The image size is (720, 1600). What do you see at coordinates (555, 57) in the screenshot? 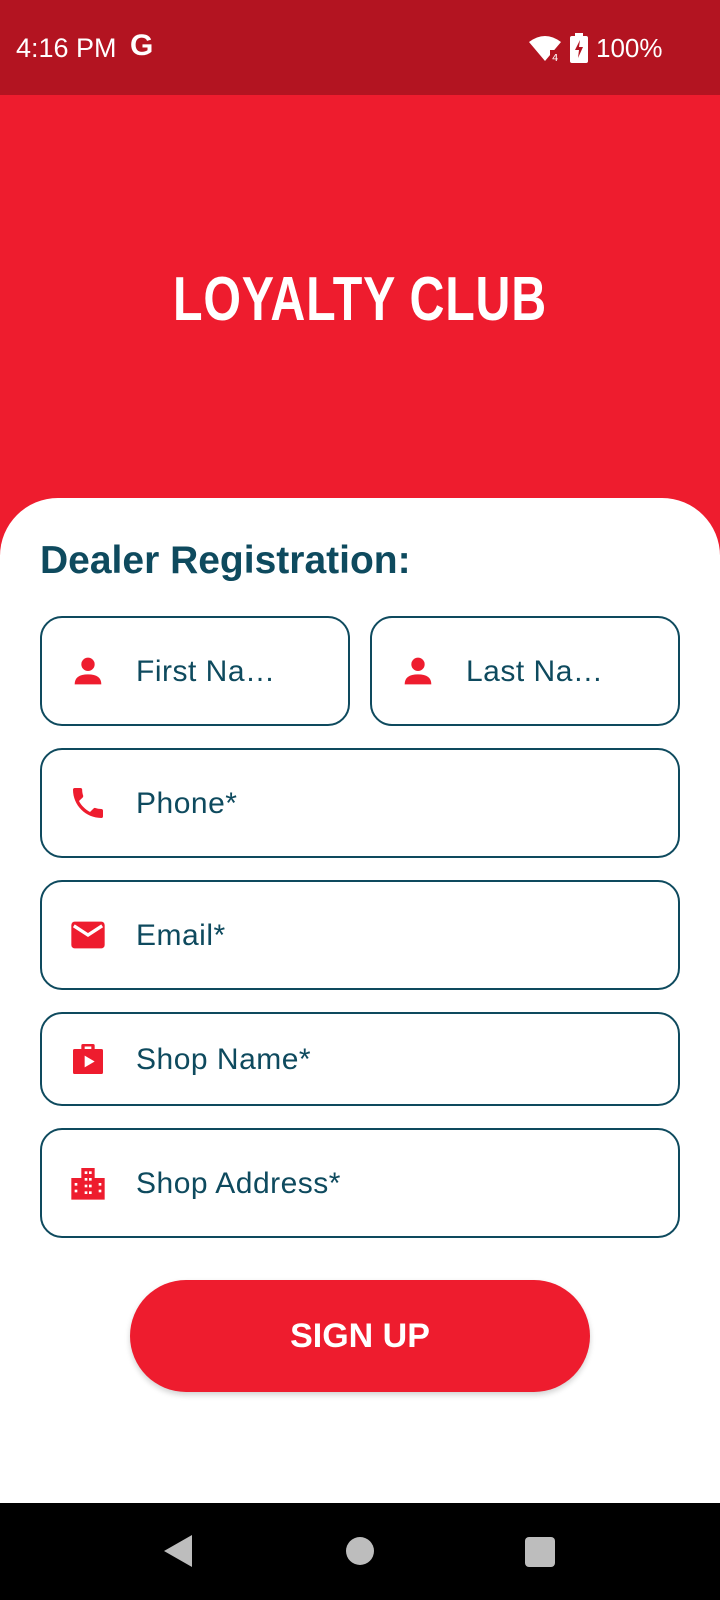
I see `svg-text: 4` at bounding box center [555, 57].